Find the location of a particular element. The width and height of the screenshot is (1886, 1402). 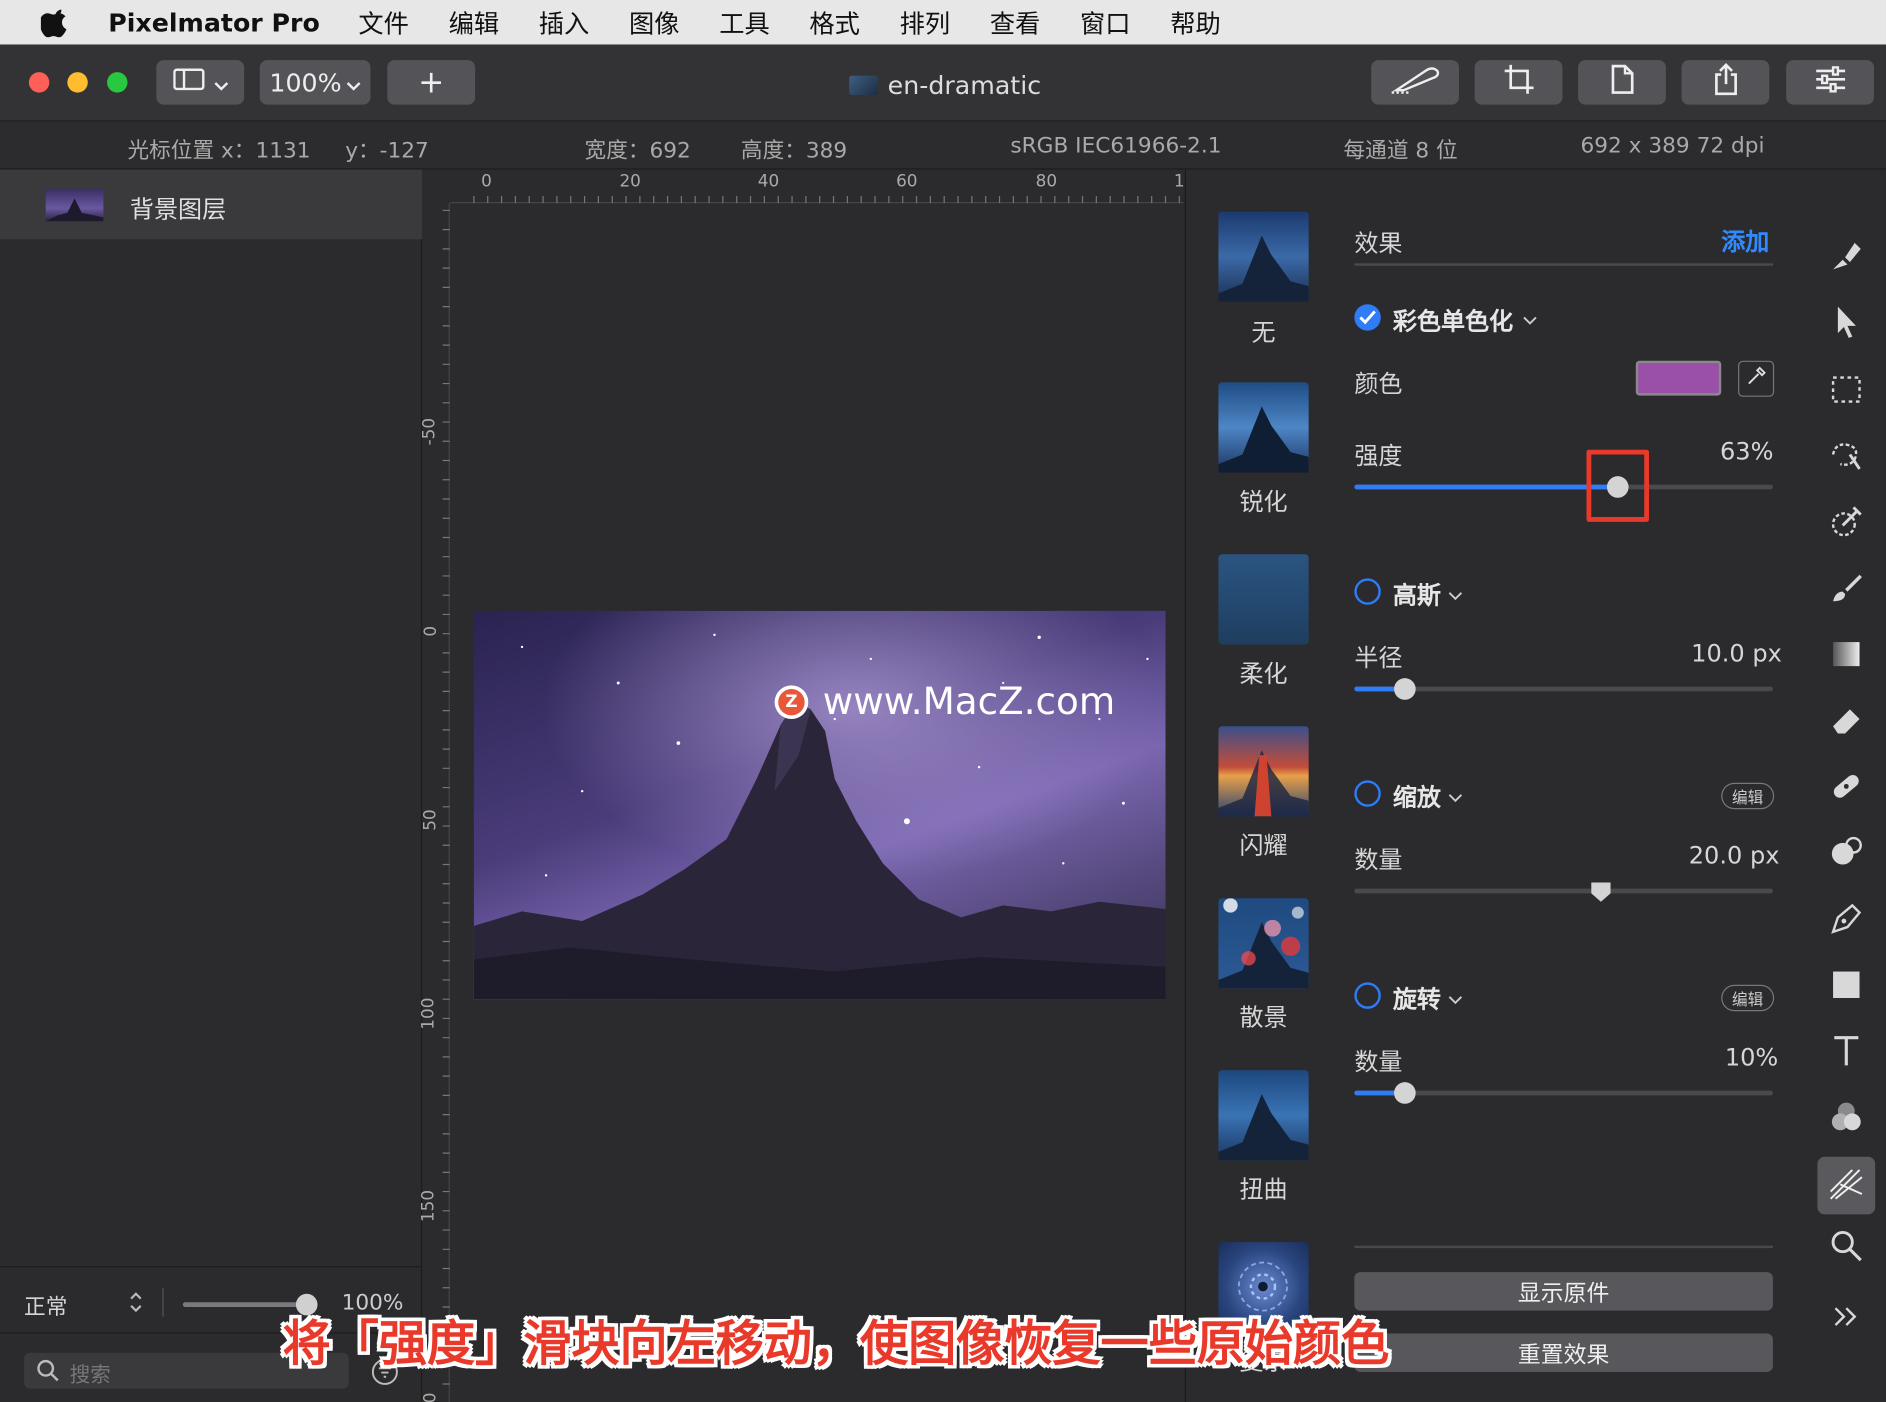

menu-view: 查看 is located at coordinates (1015, 22).